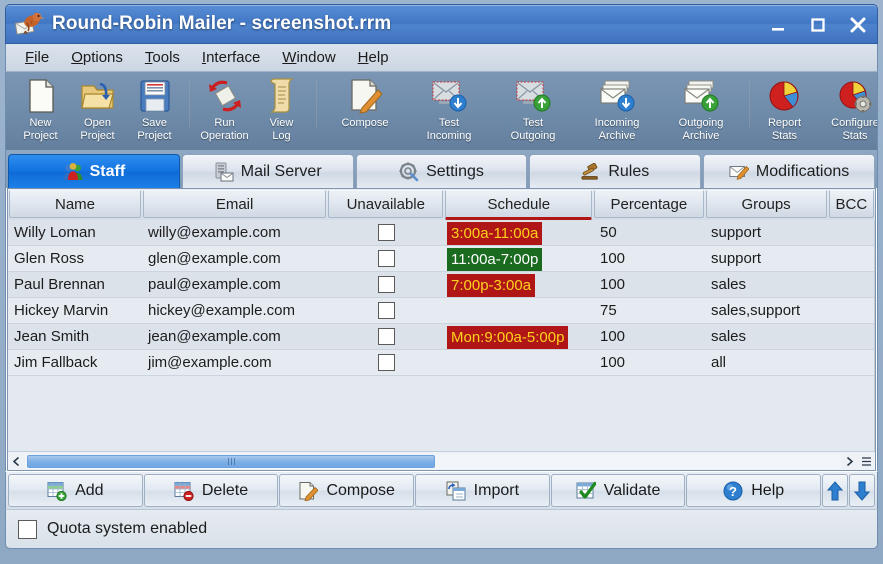  Describe the element at coordinates (441, 171) in the screenshot. I see `tab-settings: Settings` at that location.